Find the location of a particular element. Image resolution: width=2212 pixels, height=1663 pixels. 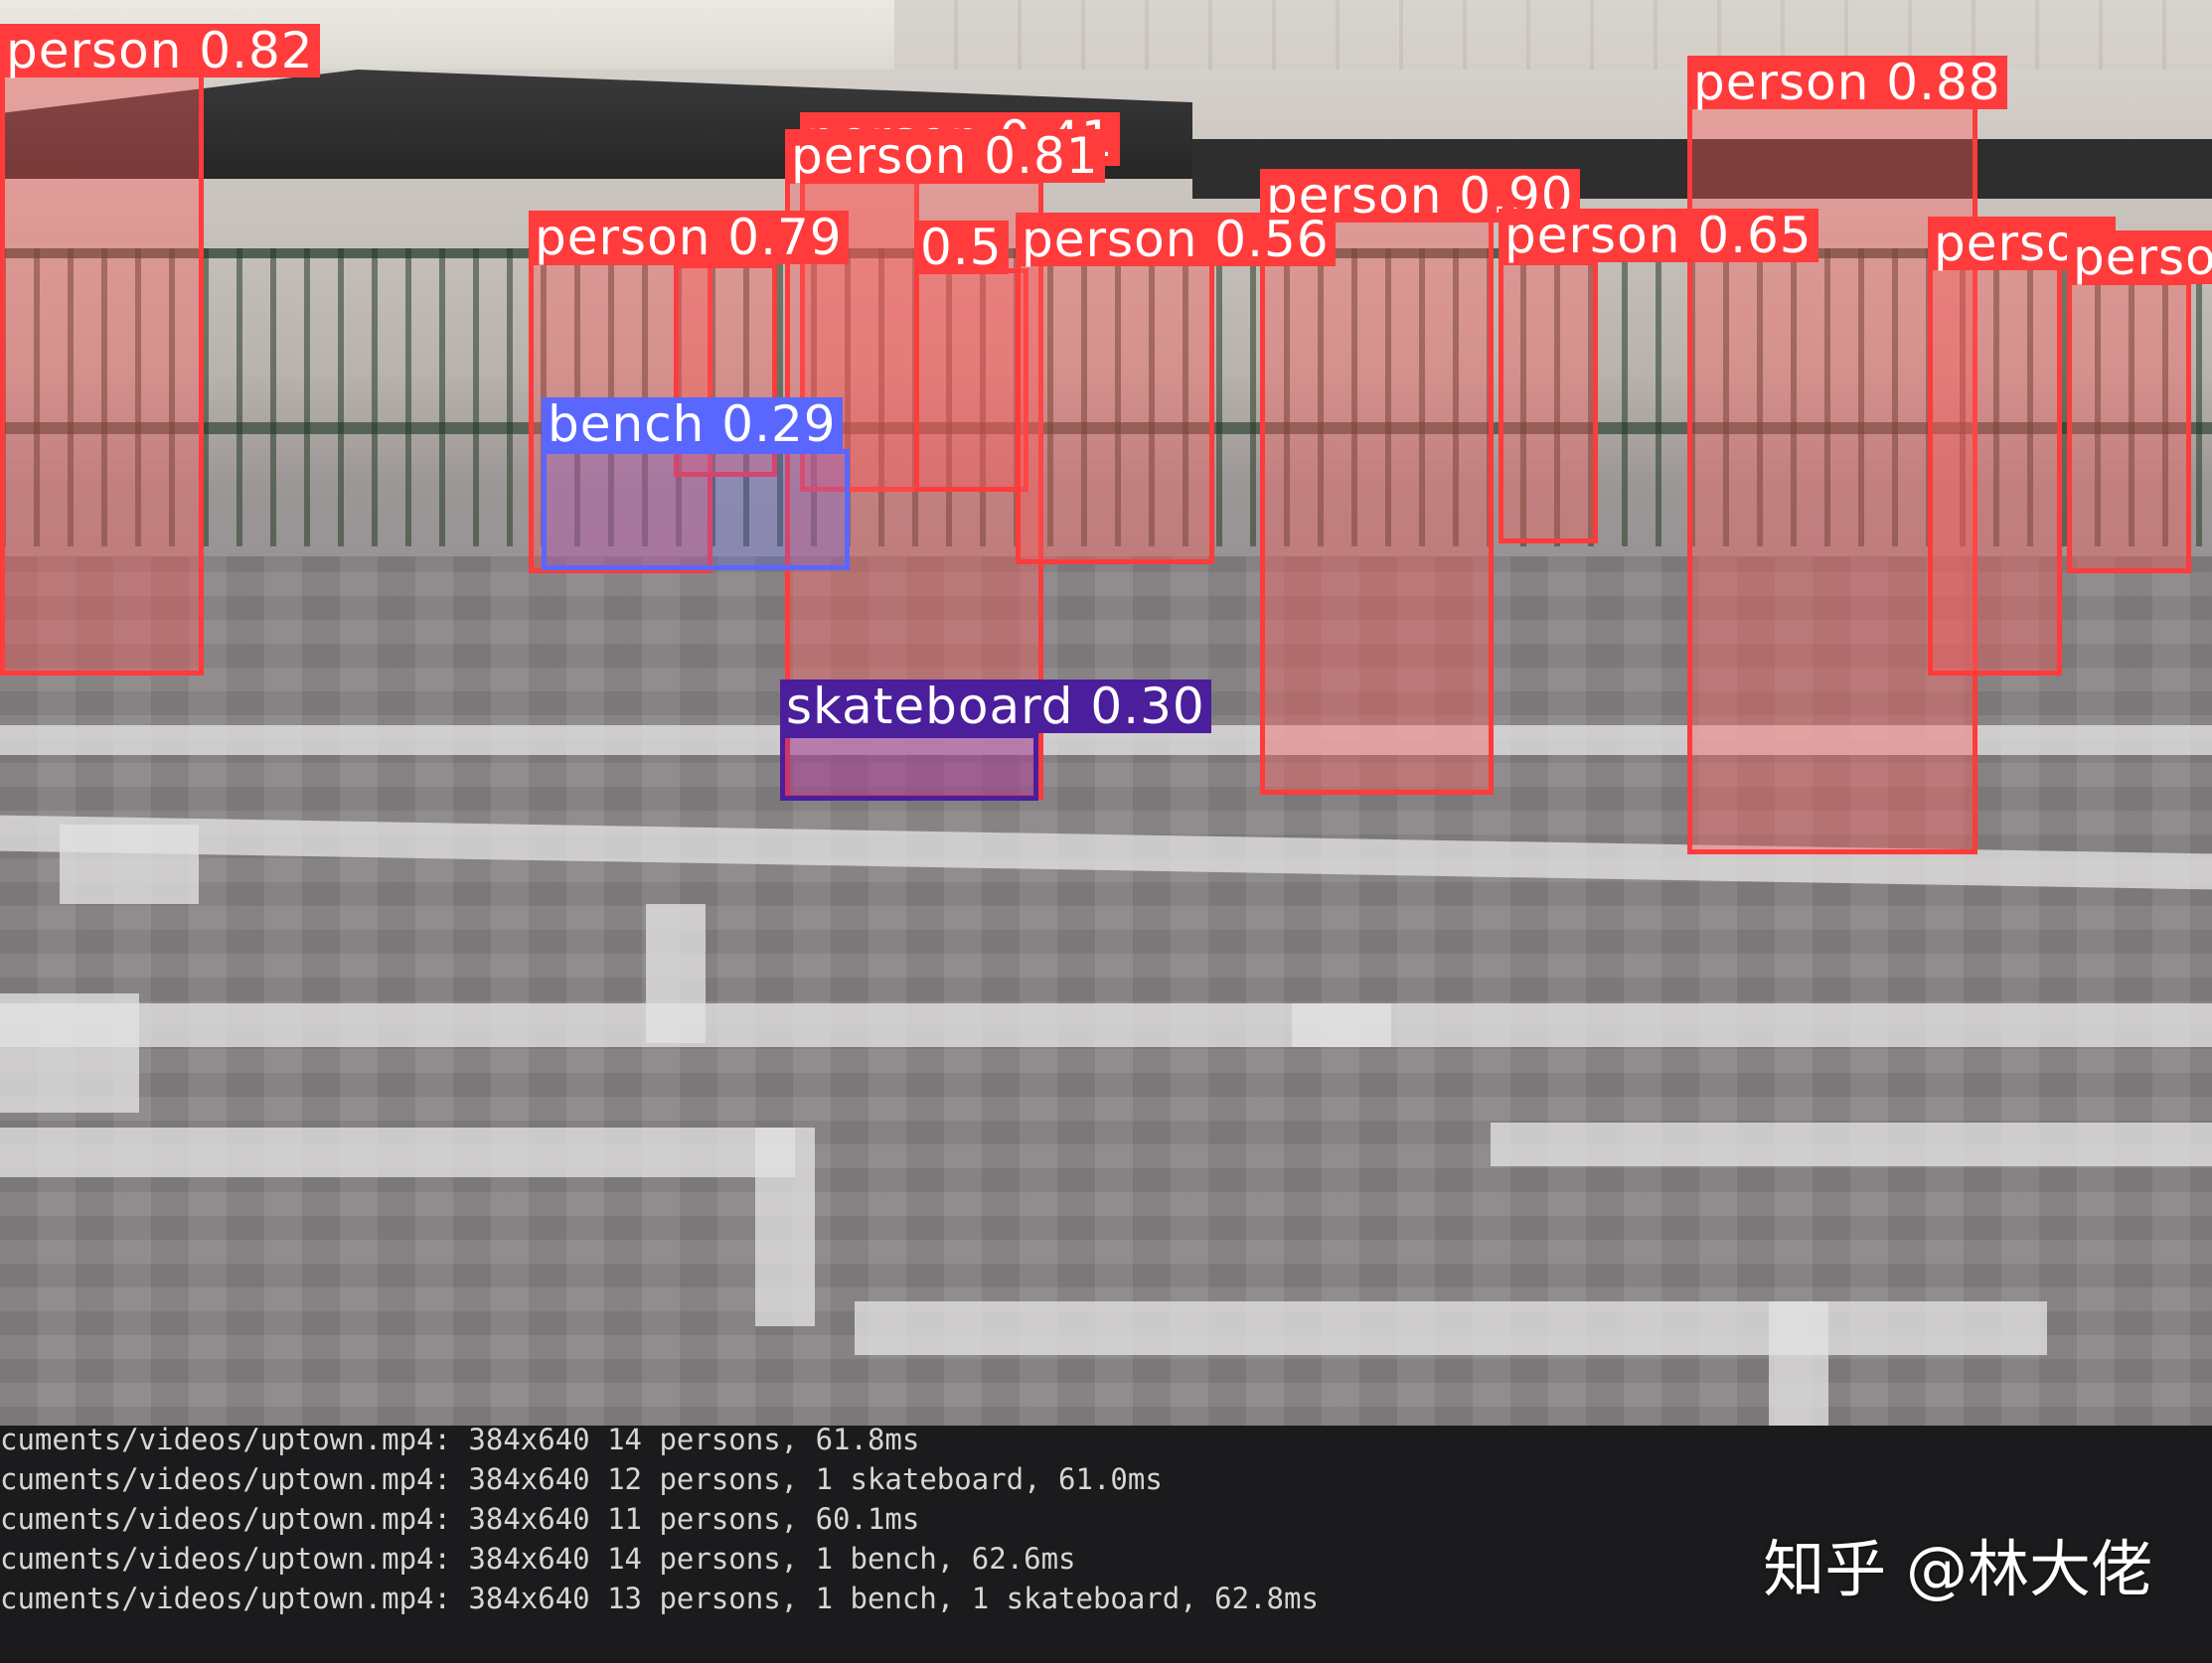

detection-label: person 0.81 is located at coordinates (945, 156).